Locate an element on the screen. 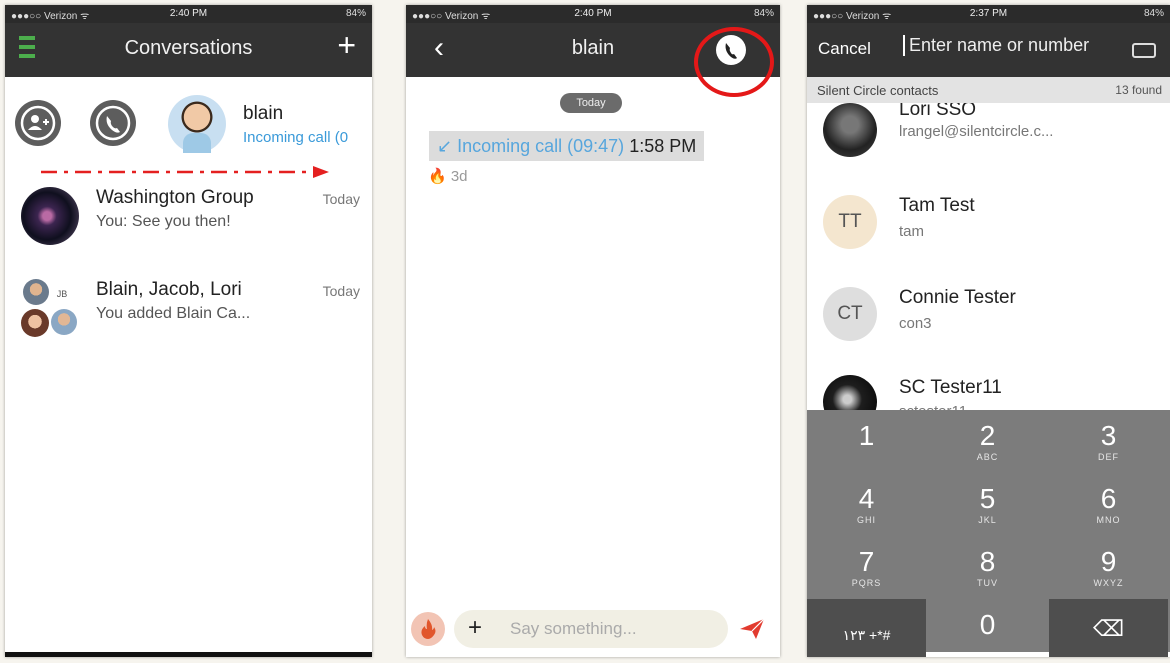 The width and height of the screenshot is (1170, 663). key-digit: 6 is located at coordinates (1108, 498).